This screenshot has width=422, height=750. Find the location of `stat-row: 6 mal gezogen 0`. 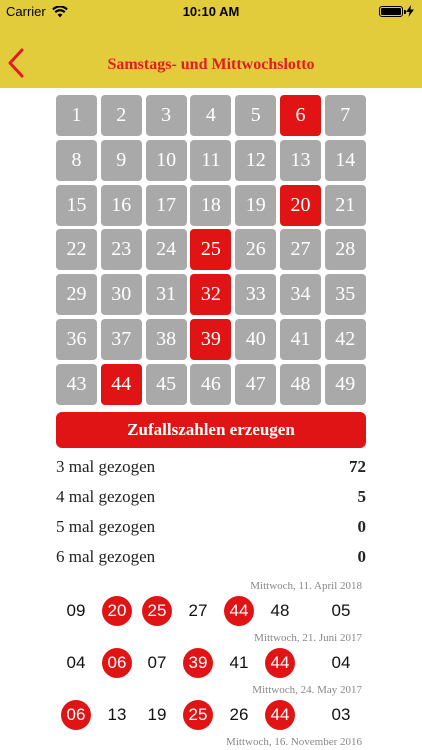

stat-row: 6 mal gezogen 0 is located at coordinates (211, 557).